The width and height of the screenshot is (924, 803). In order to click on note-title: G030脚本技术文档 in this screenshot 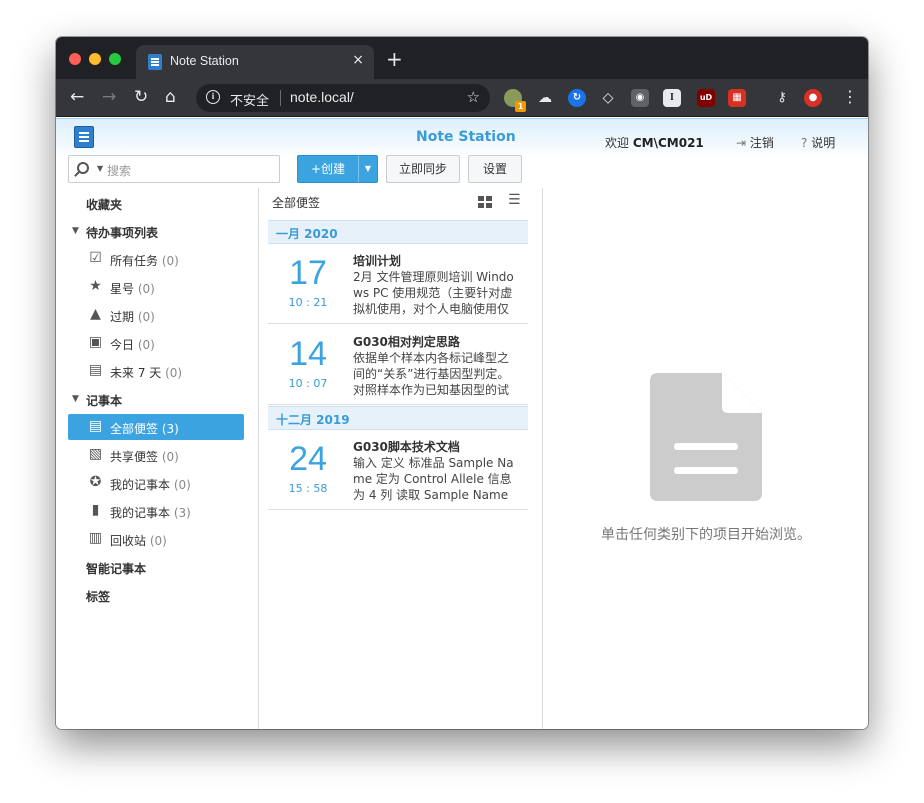, I will do `click(406, 447)`.